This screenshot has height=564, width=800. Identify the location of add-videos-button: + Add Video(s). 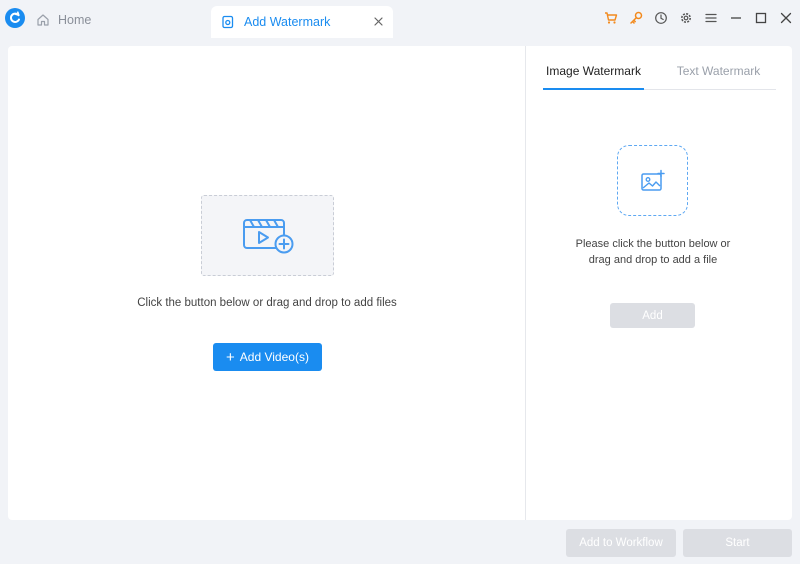
(267, 357).